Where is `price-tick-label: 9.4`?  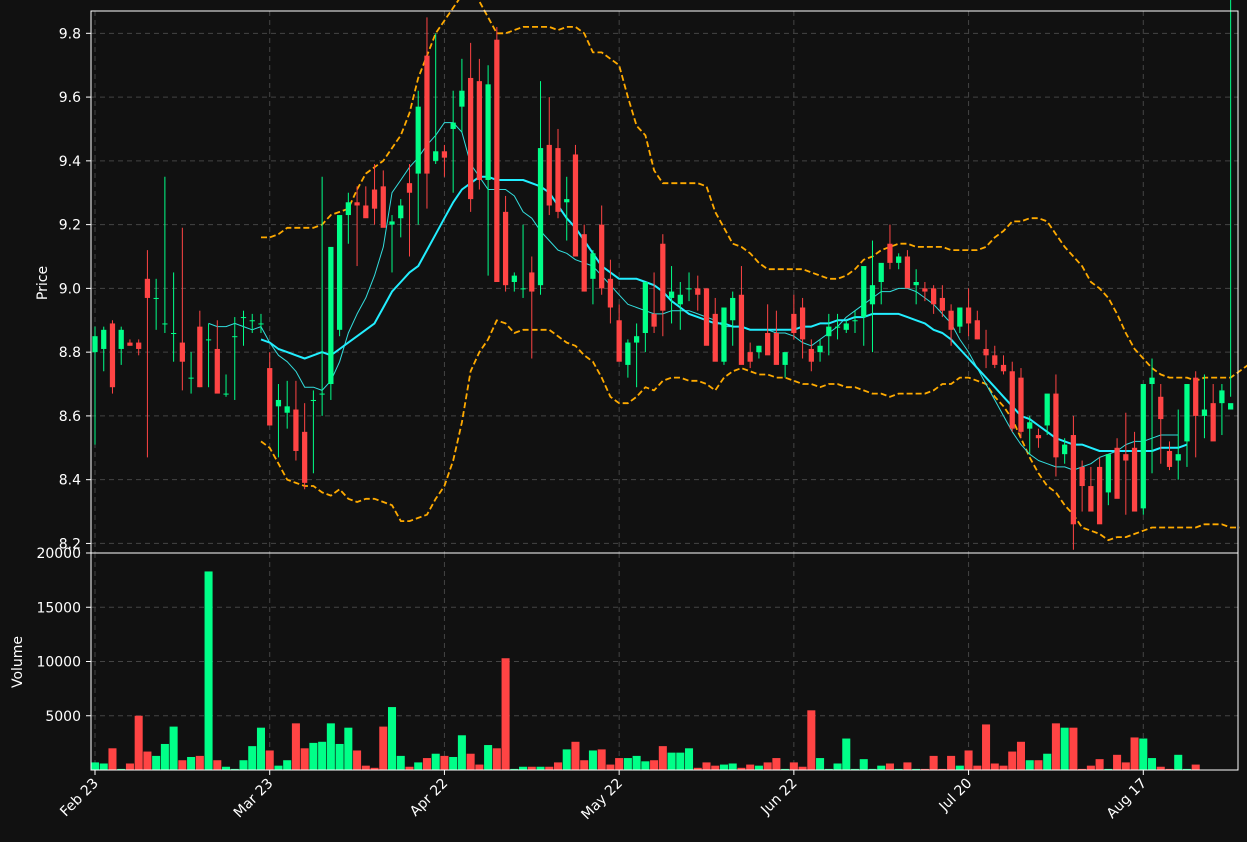 price-tick-label: 9.4 is located at coordinates (70, 162).